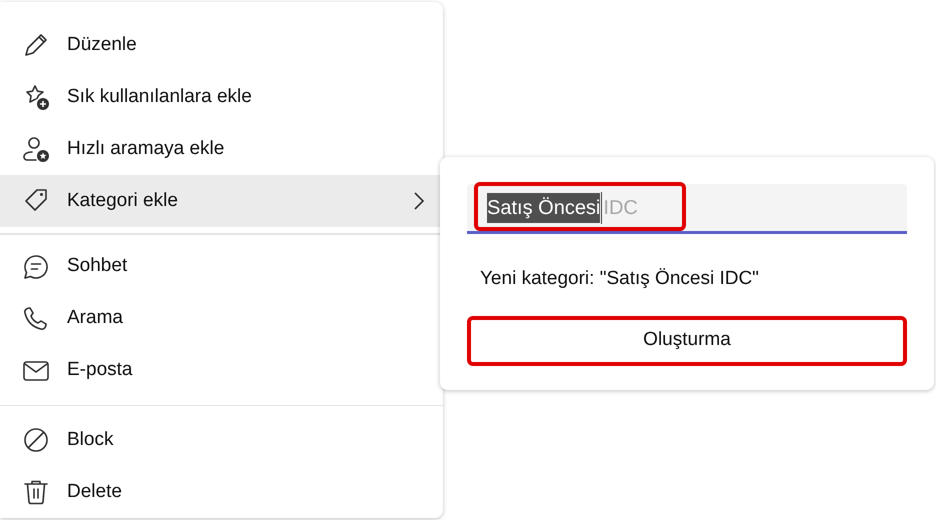 This screenshot has width=936, height=520. I want to click on menu-item: Sohbet, so click(221, 266).